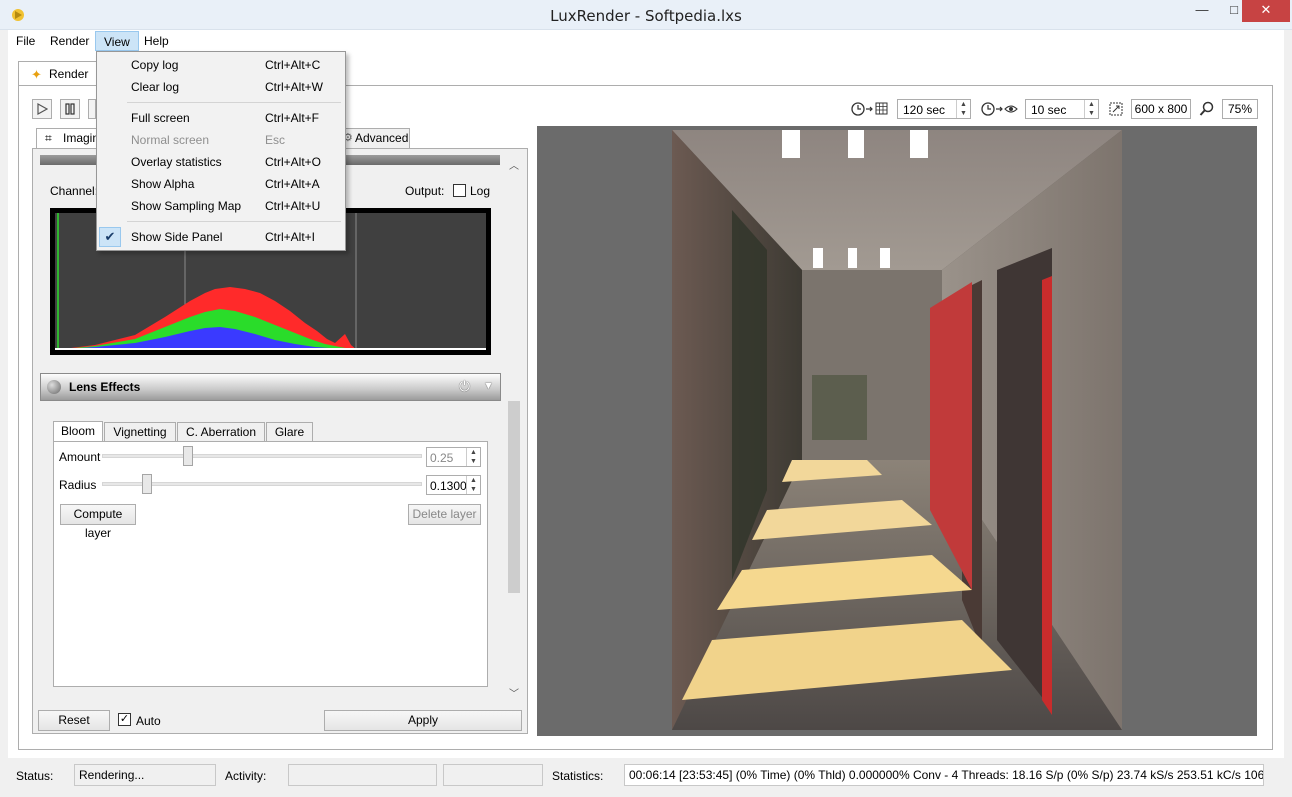 The height and width of the screenshot is (797, 1292). Describe the element at coordinates (81, 138) in the screenshot. I see `tab-imaging-label: Imagin` at that location.